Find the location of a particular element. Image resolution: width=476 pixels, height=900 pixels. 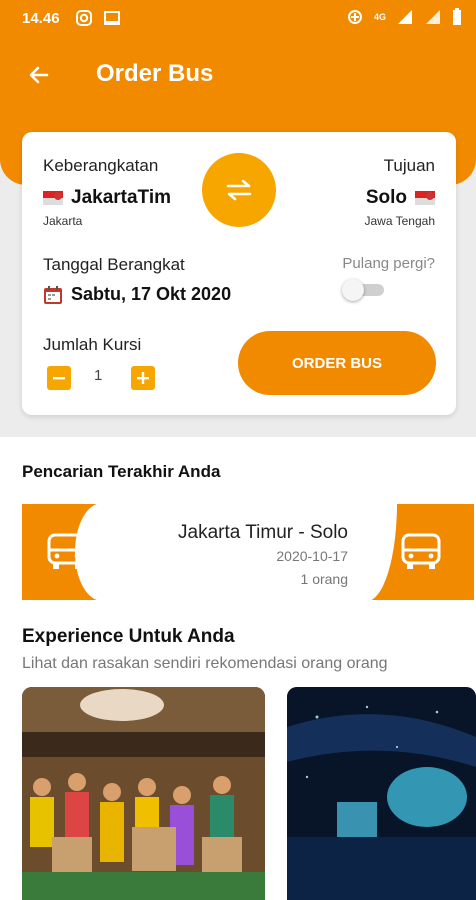

seats-decrement-button is located at coordinates (59, 378).